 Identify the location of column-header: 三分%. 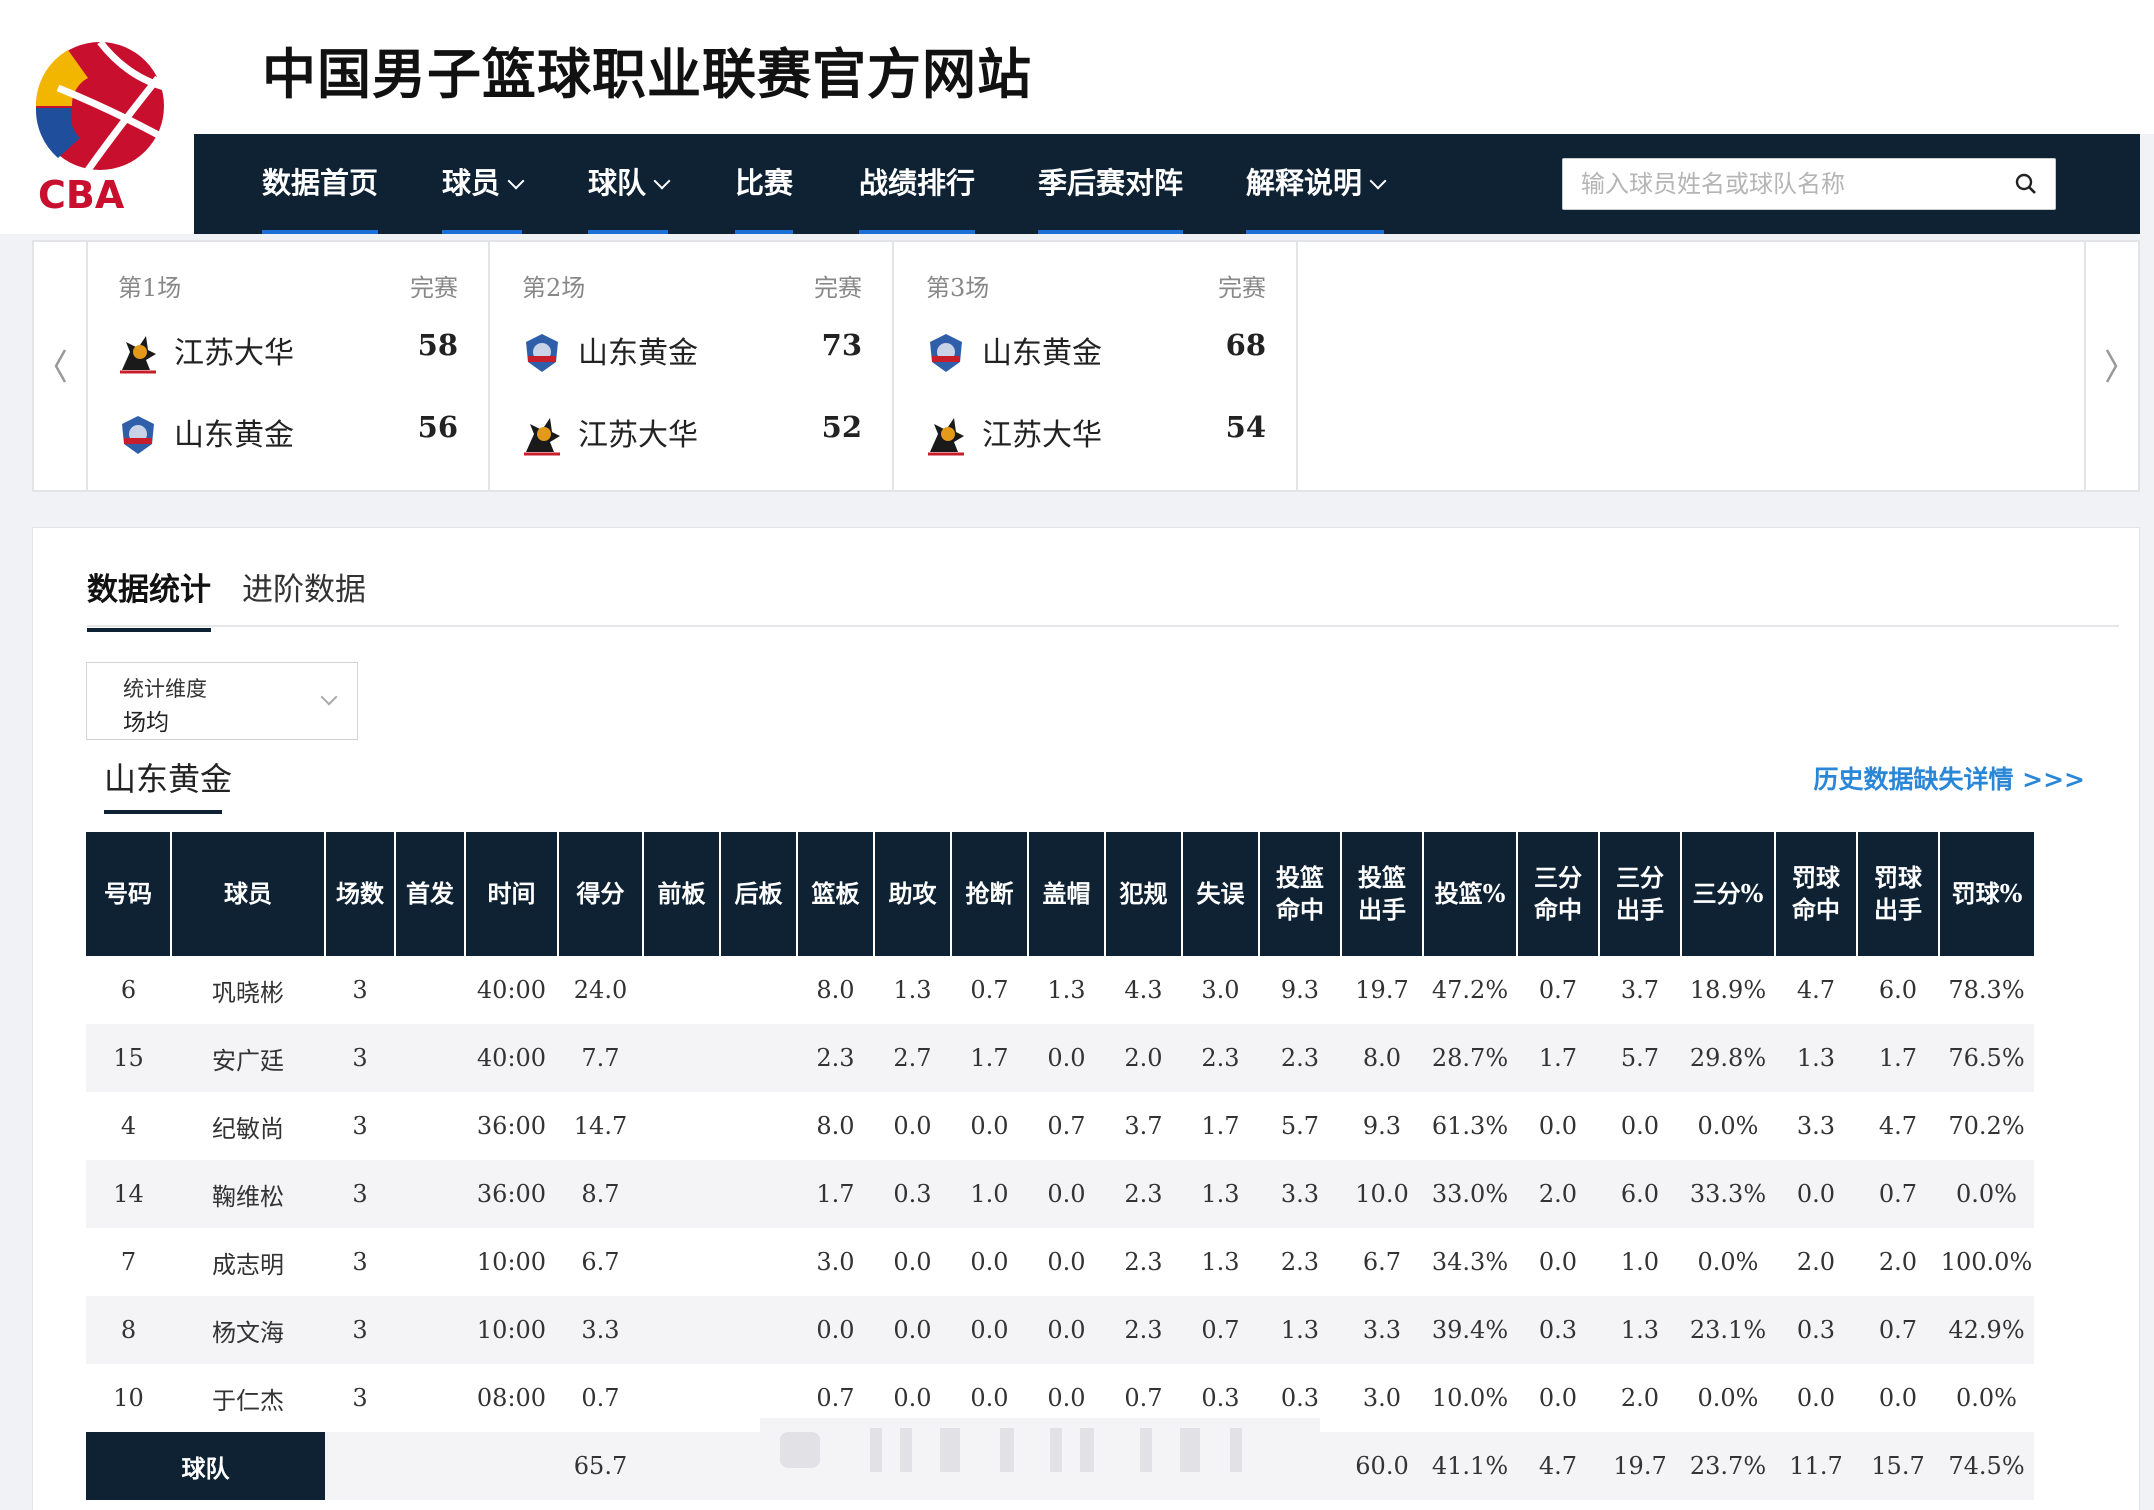
(1727, 894).